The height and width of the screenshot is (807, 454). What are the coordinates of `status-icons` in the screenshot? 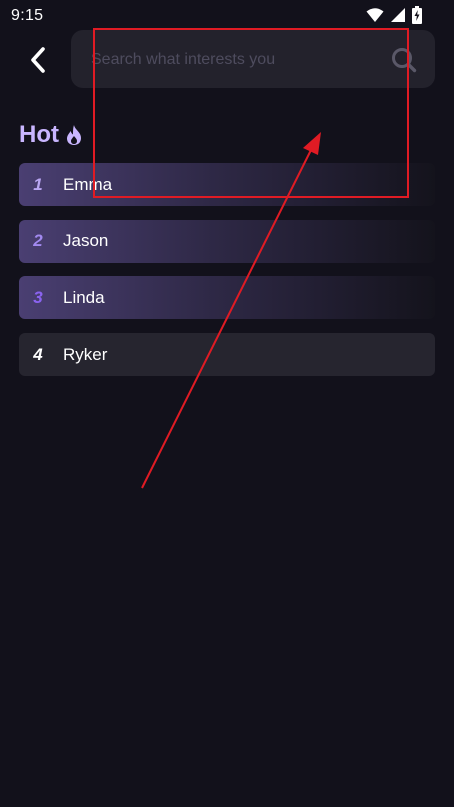 It's located at (394, 15).